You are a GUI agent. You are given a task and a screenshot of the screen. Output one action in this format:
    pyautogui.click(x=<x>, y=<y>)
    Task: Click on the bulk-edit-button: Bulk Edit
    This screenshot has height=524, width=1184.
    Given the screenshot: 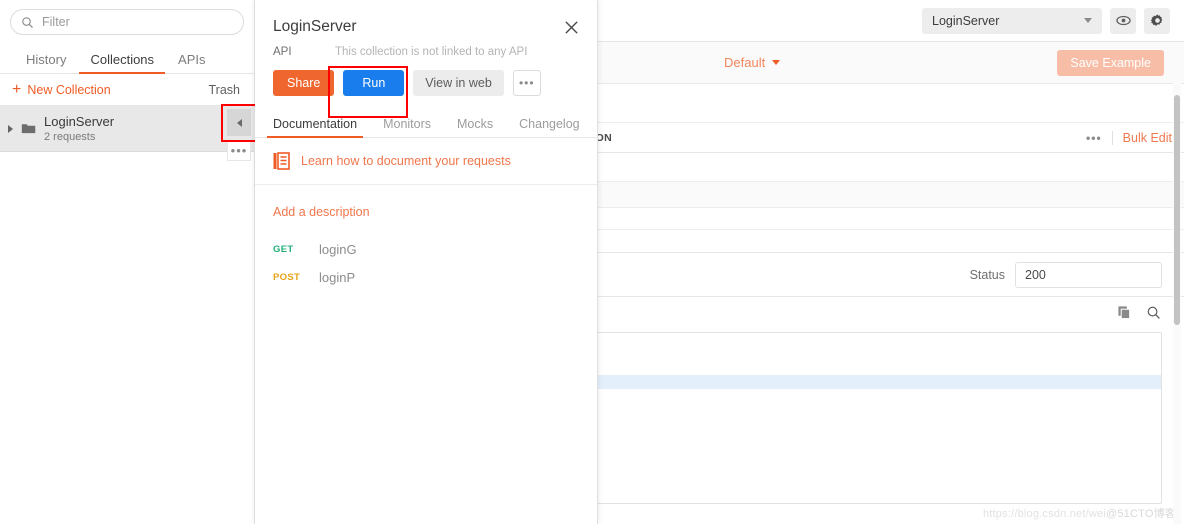 What is the action you would take?
    pyautogui.click(x=1147, y=138)
    